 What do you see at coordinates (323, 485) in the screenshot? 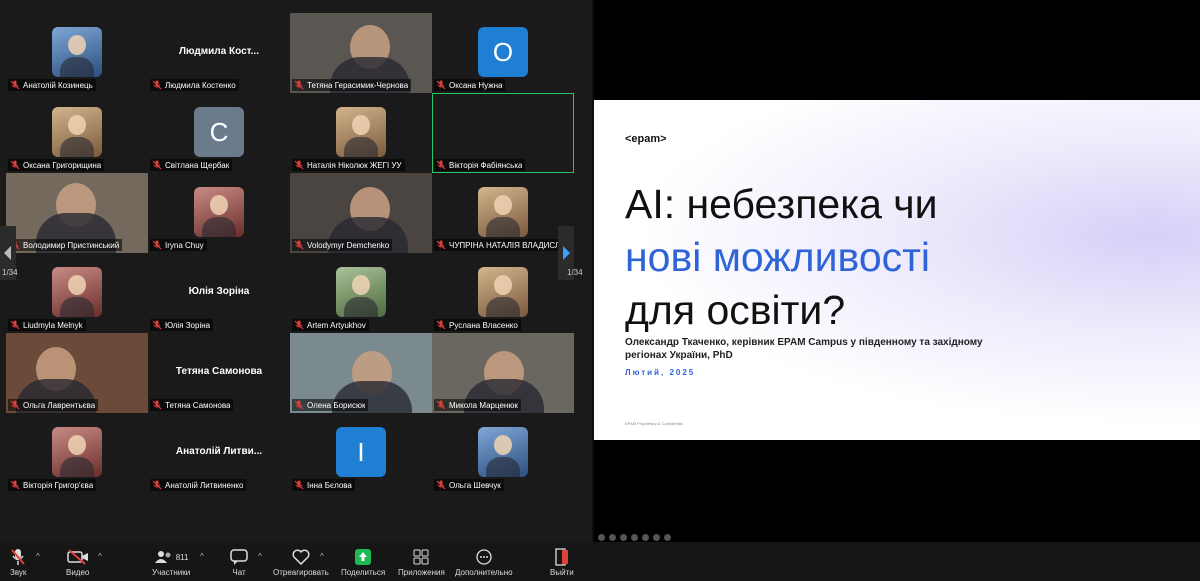
I see `name-tag: Інна Бєлова` at bounding box center [323, 485].